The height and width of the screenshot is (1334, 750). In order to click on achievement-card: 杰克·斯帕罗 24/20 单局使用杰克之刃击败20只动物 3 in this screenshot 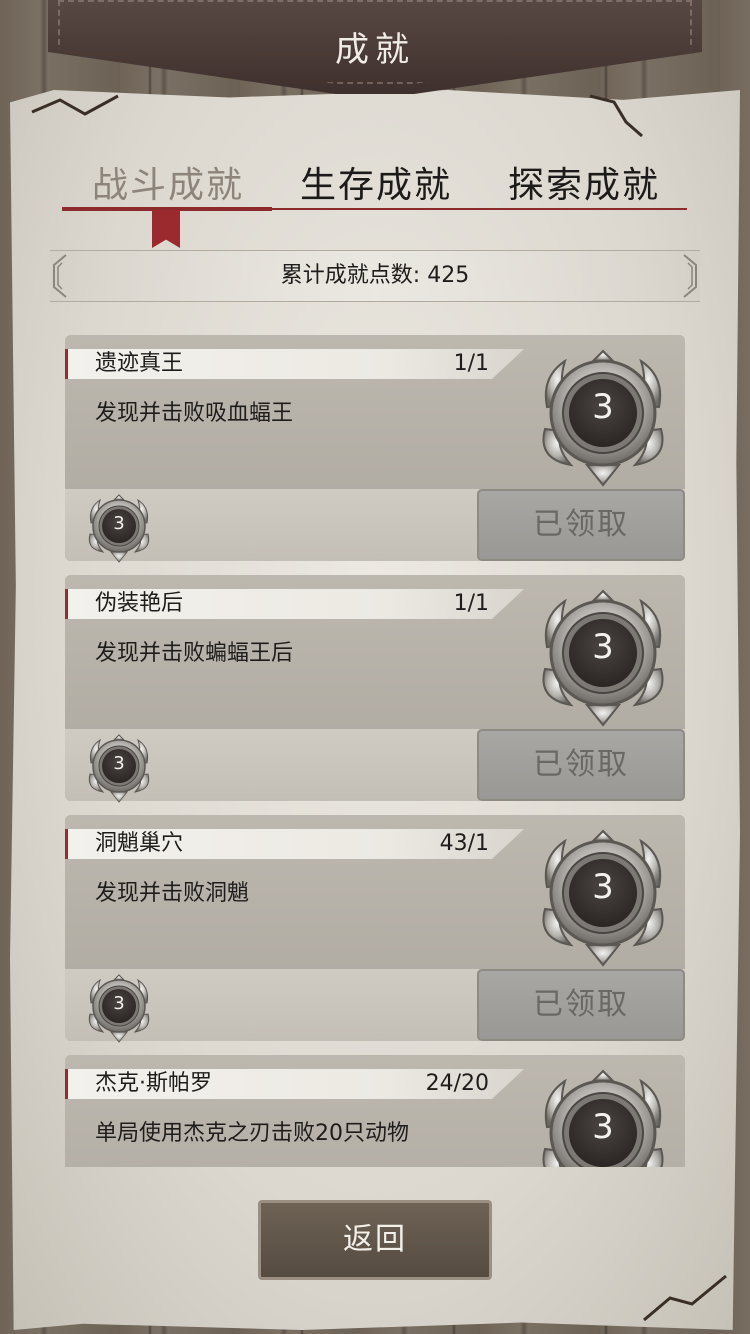, I will do `click(375, 1111)`.